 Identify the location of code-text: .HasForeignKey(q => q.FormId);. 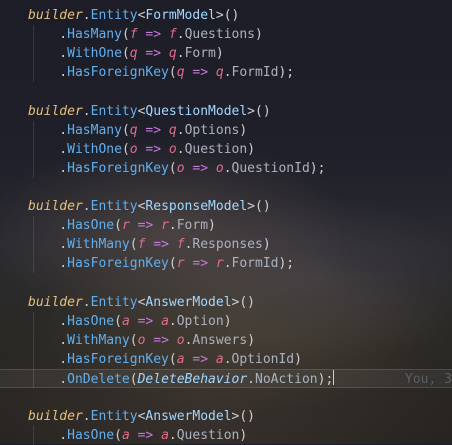
(161, 72).